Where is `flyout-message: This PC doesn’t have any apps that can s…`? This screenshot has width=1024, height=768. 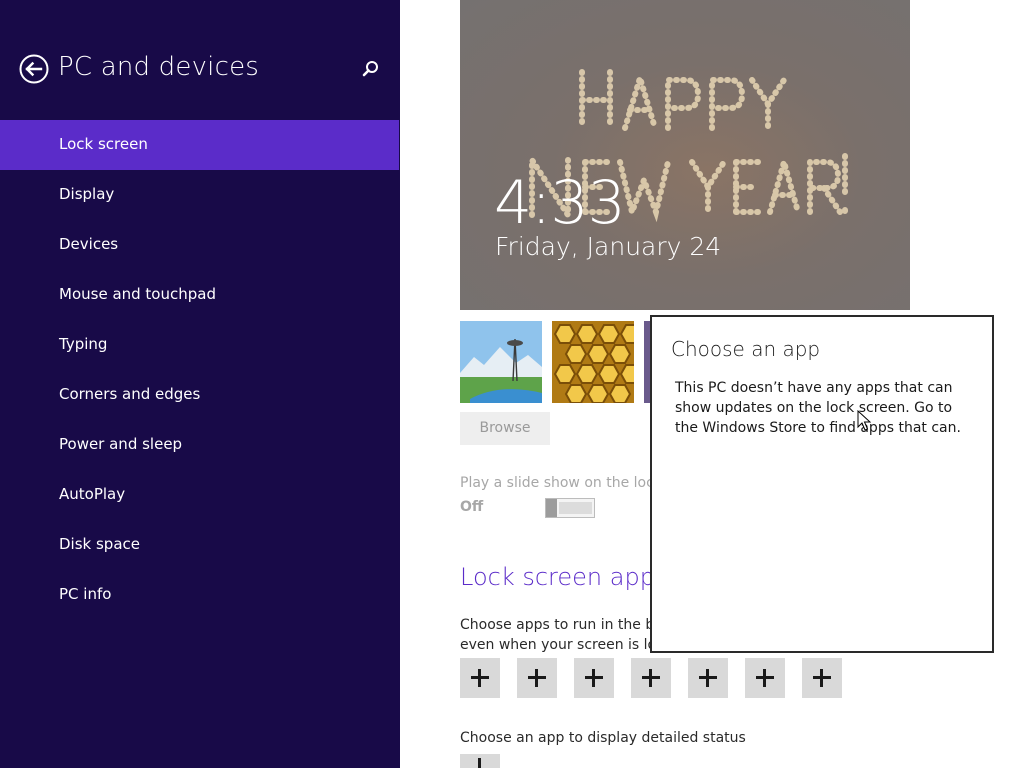 flyout-message: This PC doesn’t have any apps that can s… is located at coordinates (818, 408).